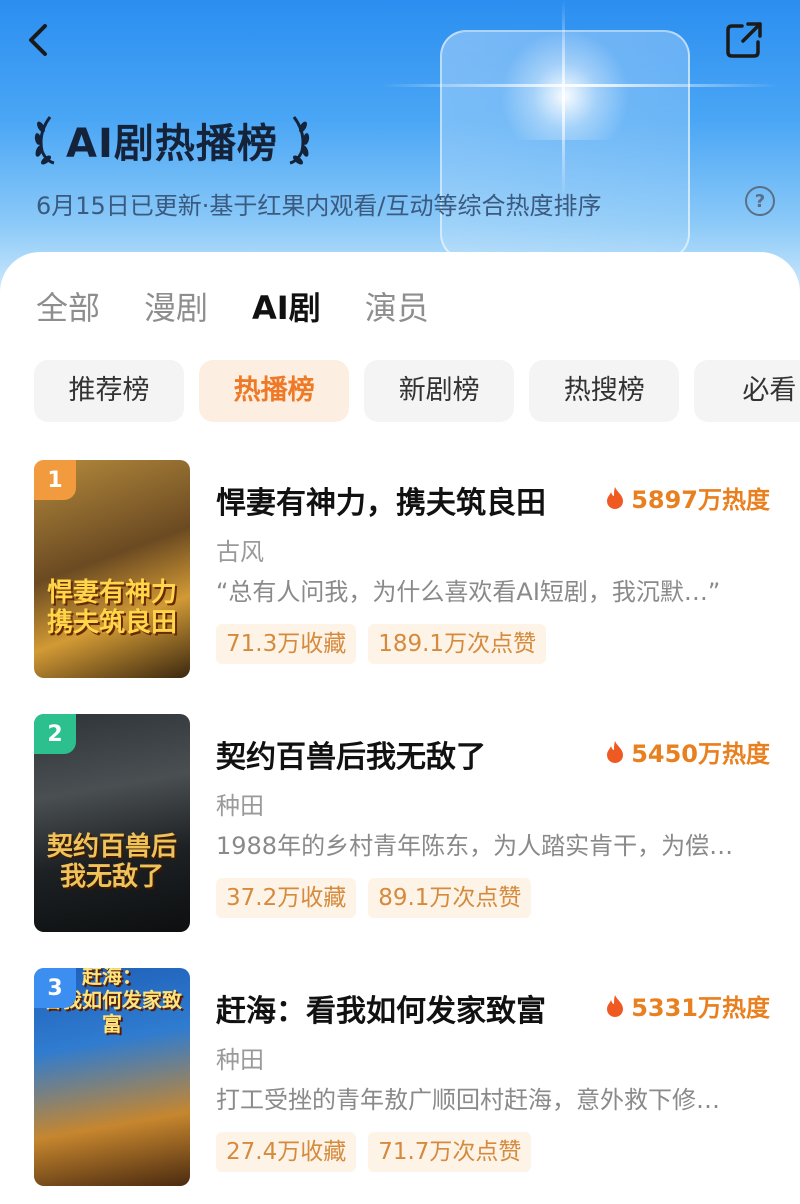  Describe the element at coordinates (700, 500) in the screenshot. I see `heat-value: 5897万热度` at that location.